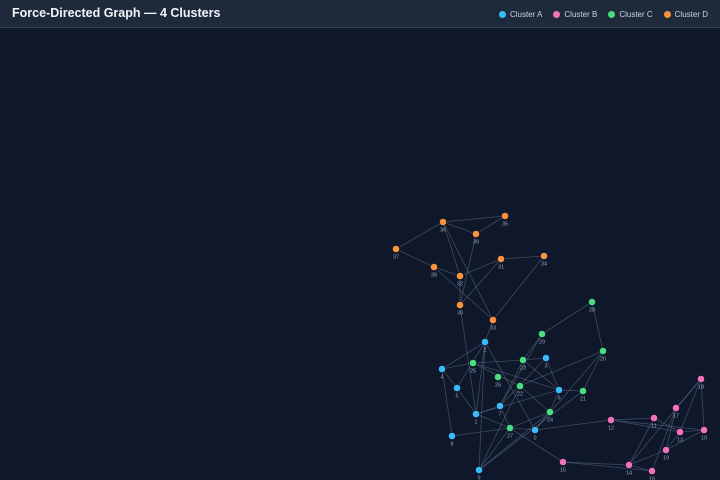 The width and height of the screenshot is (720, 480). I want to click on graph-node-label-35: 35, so click(505, 225).